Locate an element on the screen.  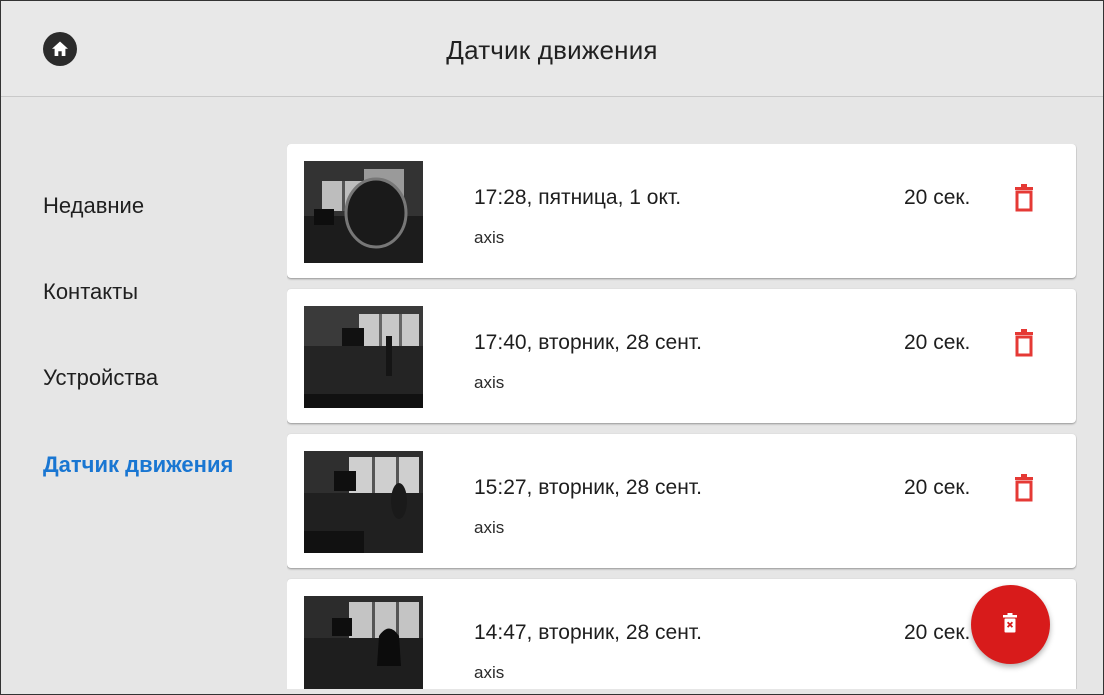
page-title: Датчик движения is located at coordinates (552, 50).